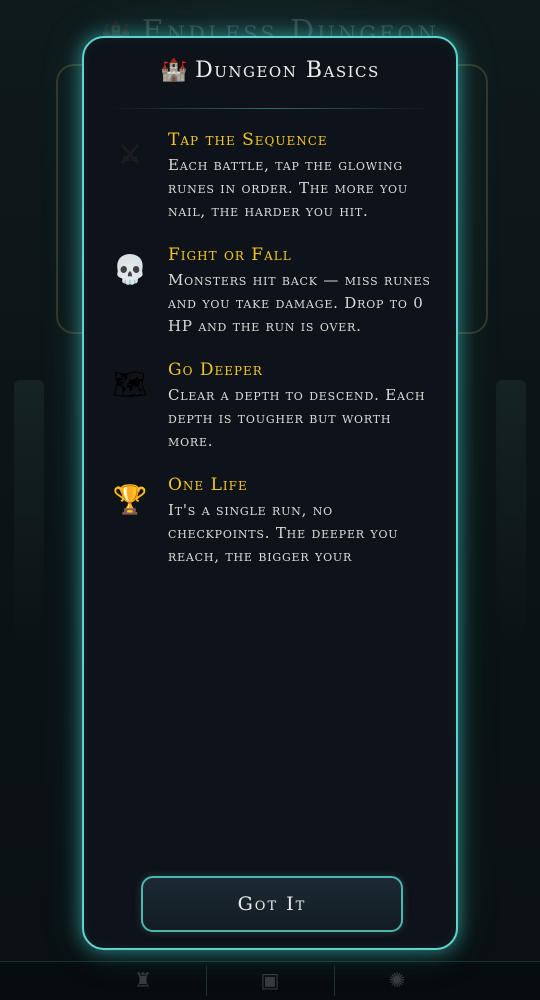 Image resolution: width=540 pixels, height=1000 pixels. What do you see at coordinates (215, 370) in the screenshot?
I see `rule-title: Go Deeper` at bounding box center [215, 370].